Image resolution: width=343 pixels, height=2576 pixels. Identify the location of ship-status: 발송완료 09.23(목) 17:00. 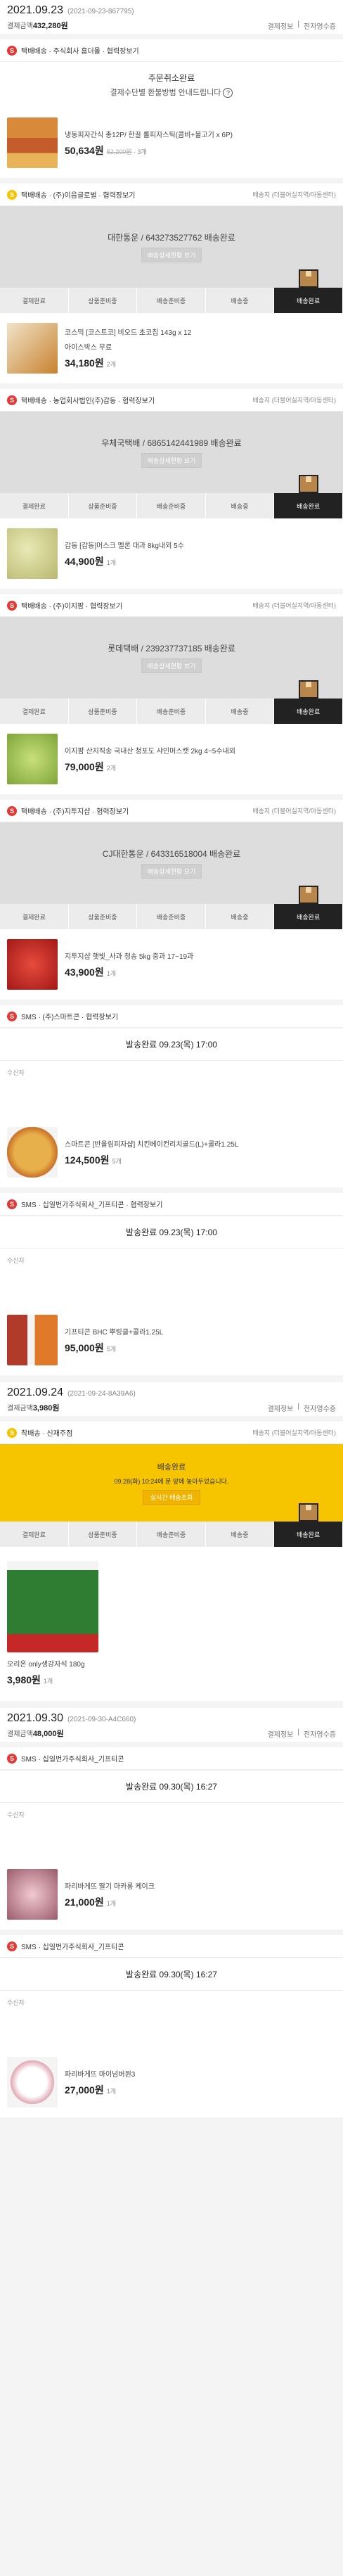
(171, 1044).